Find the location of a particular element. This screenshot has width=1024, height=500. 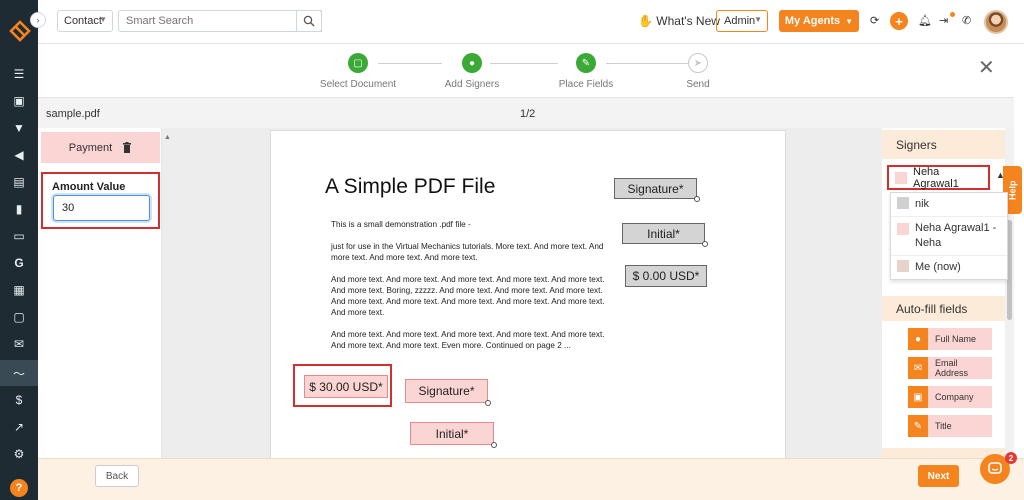

document-icon: ▢ is located at coordinates (358, 63).